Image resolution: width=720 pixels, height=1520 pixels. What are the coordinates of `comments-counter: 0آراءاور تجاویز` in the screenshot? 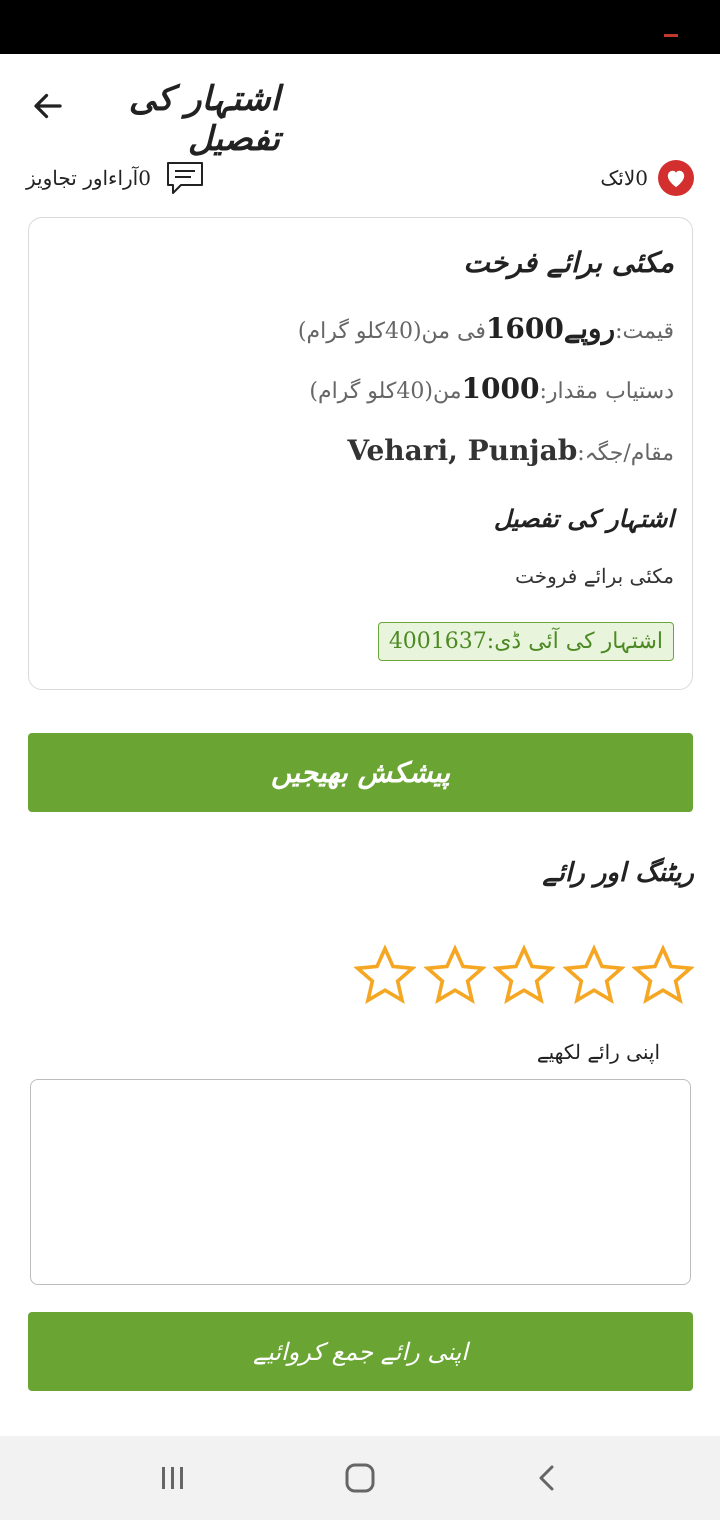 It's located at (115, 178).